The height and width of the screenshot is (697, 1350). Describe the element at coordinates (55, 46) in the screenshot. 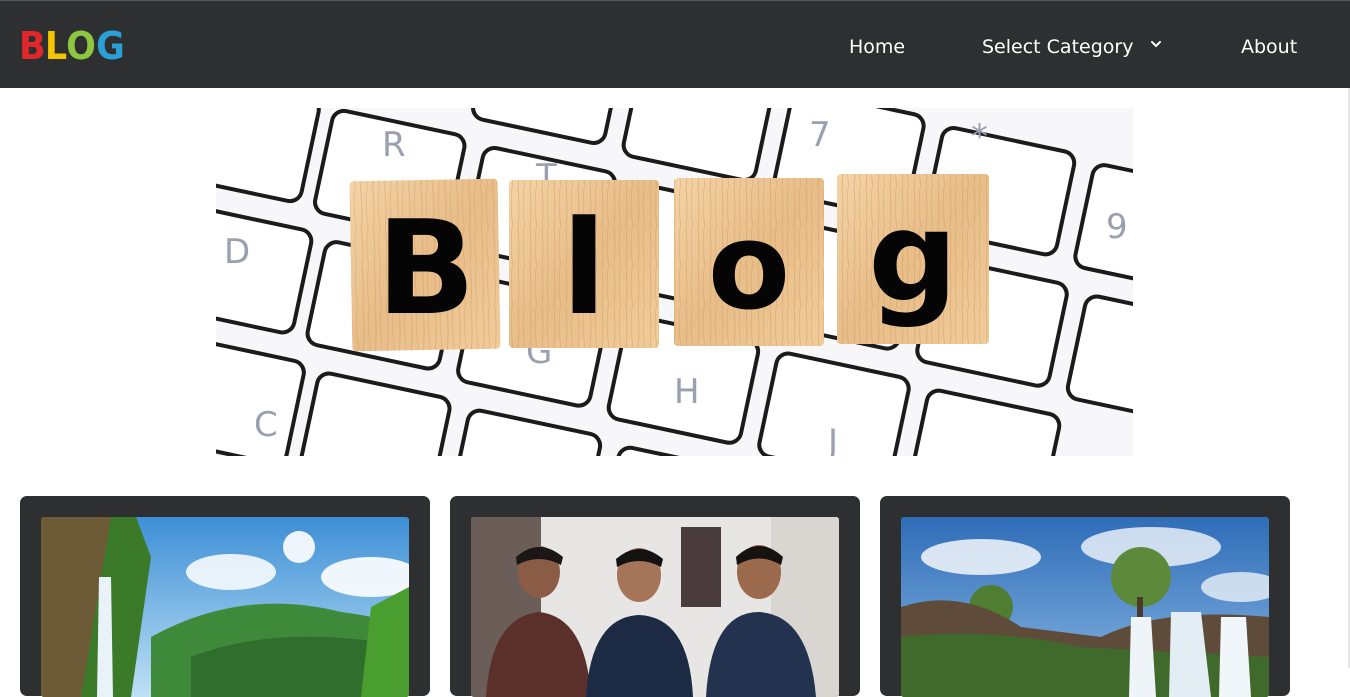

I see `logo-letter-l: L` at that location.